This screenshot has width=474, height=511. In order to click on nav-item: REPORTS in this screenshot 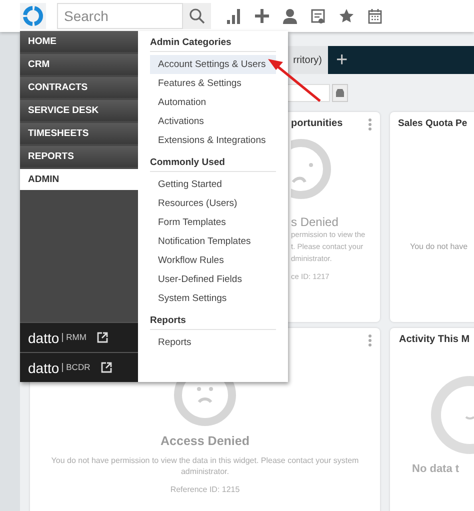, I will do `click(79, 156)`.